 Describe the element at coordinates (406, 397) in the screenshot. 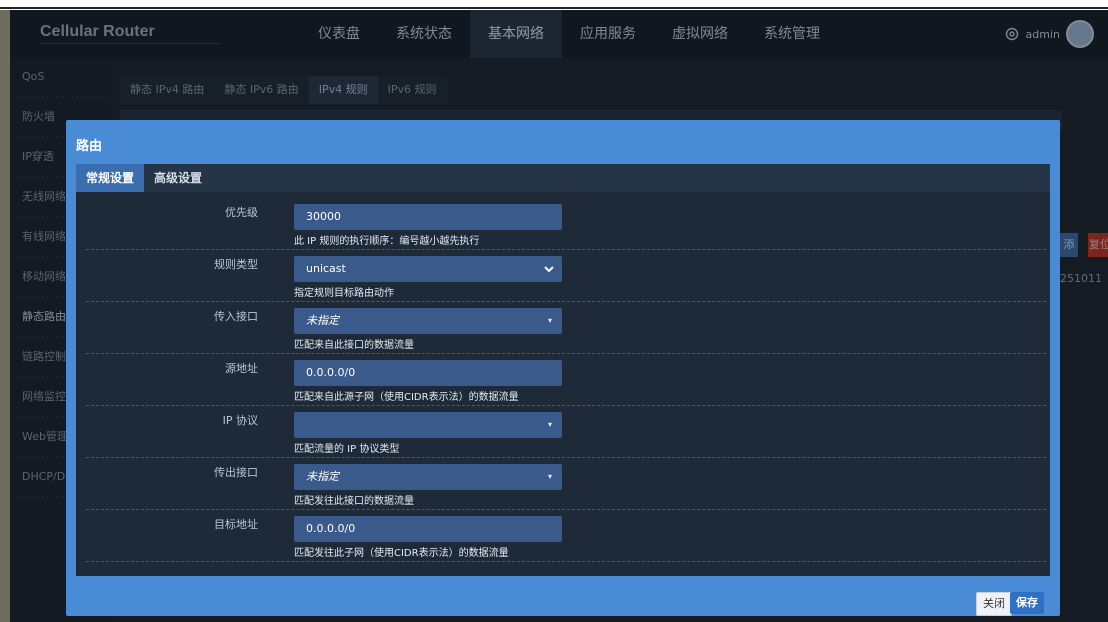

I see `source-address-help: 匹配来自此源子网（使用CIDR表示法）的数据流量` at that location.